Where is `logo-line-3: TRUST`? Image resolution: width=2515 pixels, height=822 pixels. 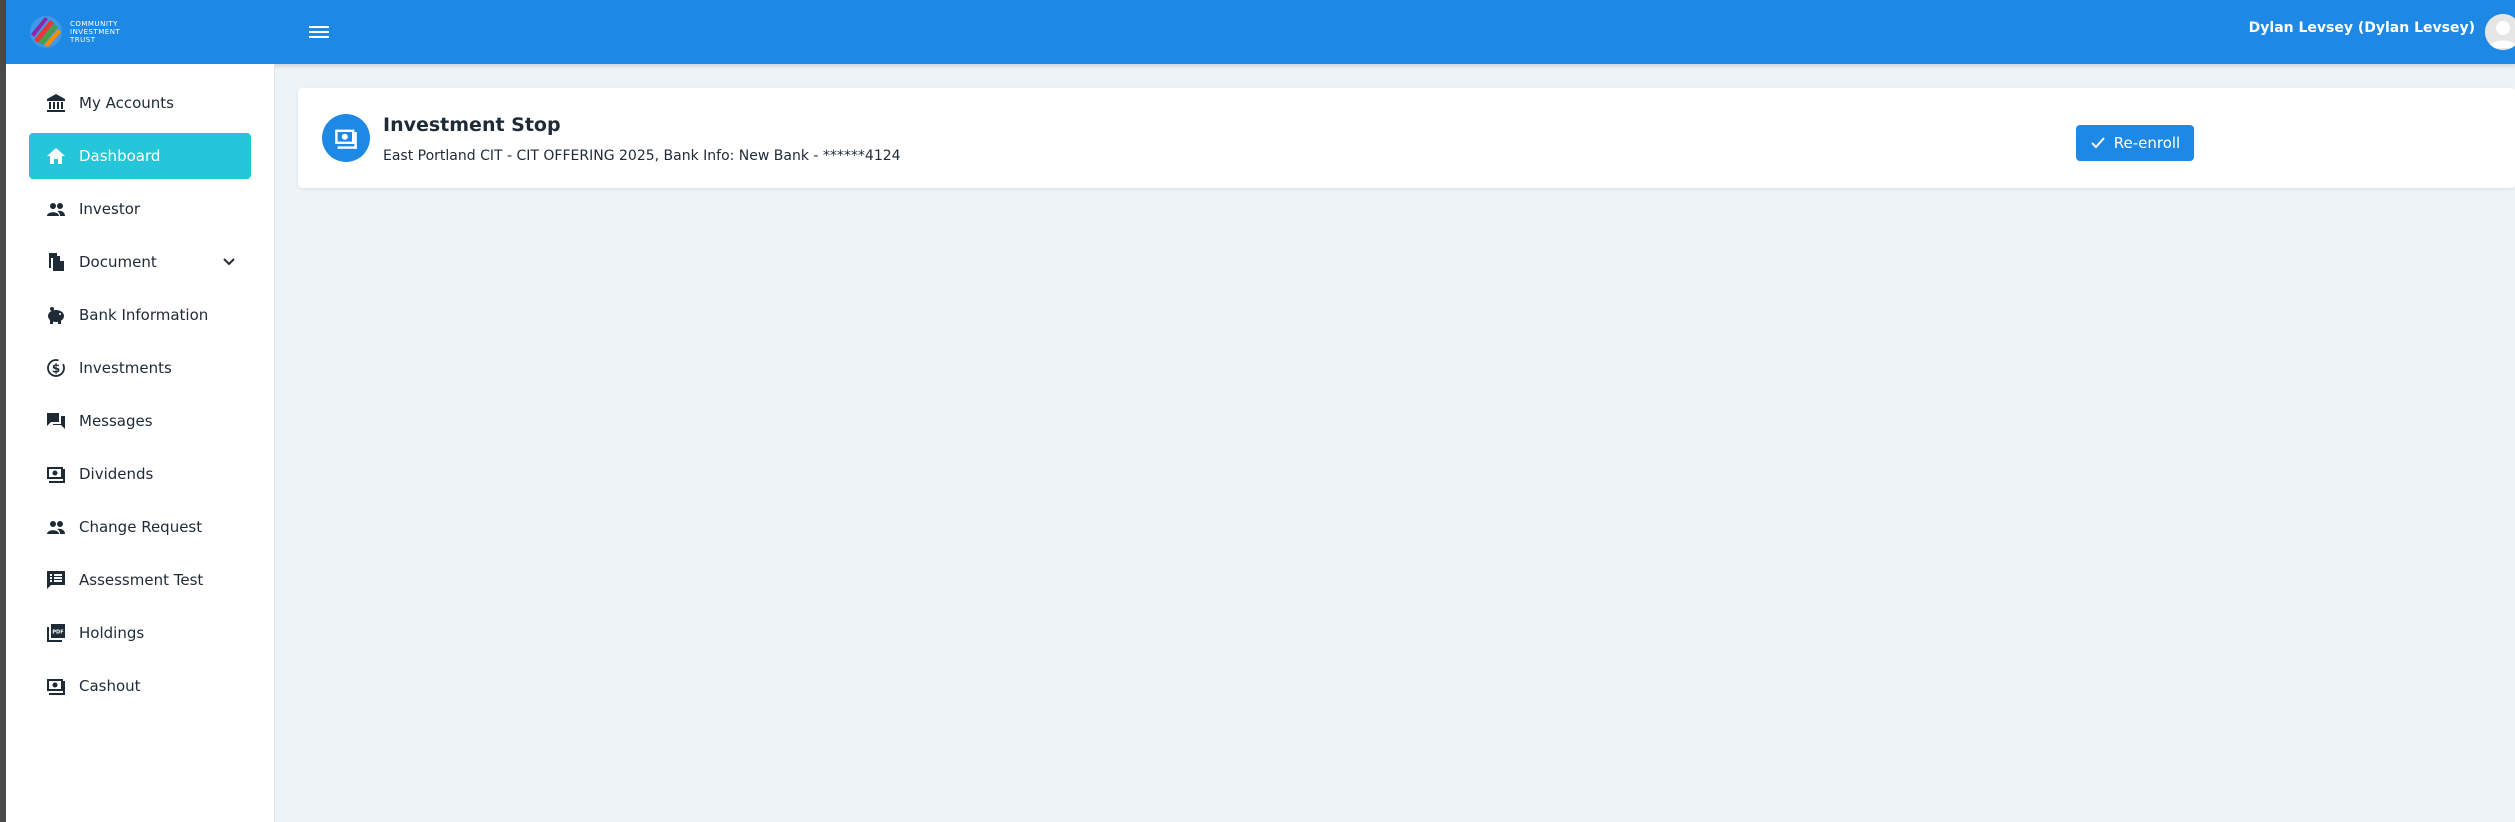
logo-line-3: TRUST is located at coordinates (83, 40).